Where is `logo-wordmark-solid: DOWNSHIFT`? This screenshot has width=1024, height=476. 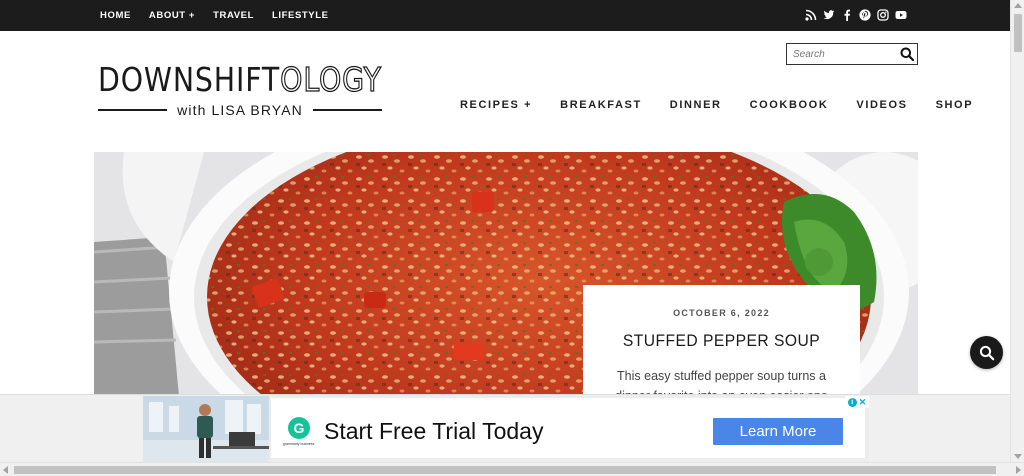 logo-wordmark-solid: DOWNSHIFT is located at coordinates (189, 79).